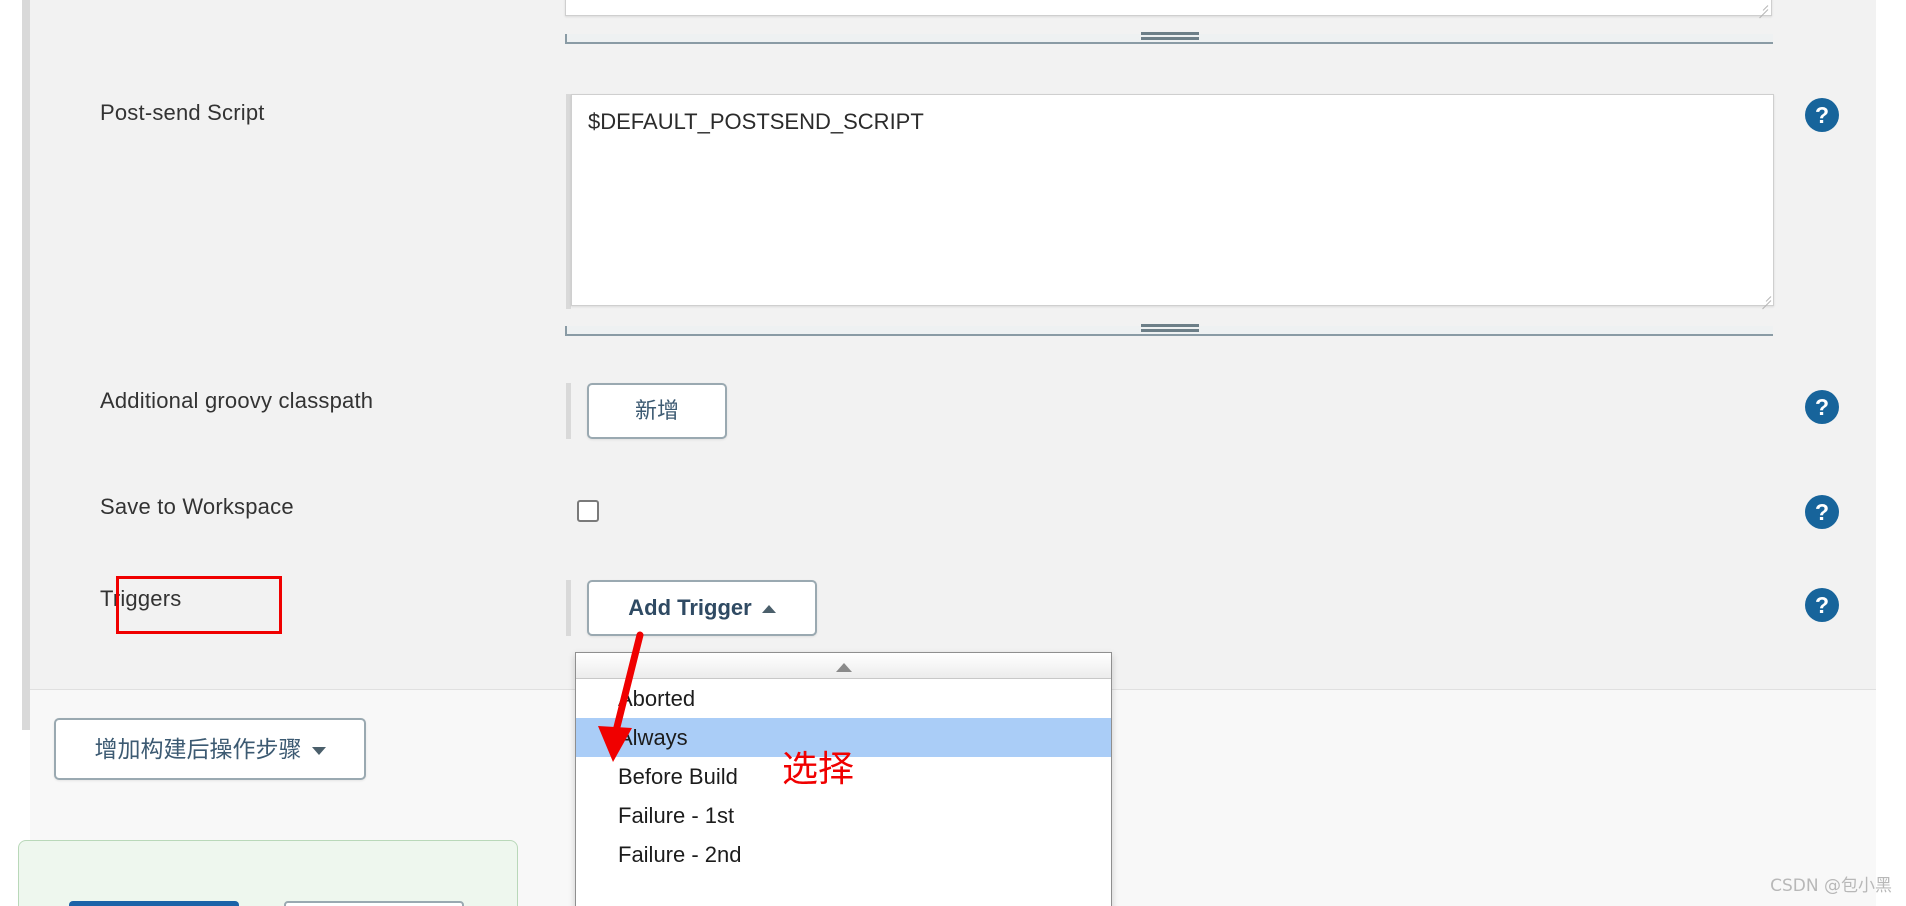 The height and width of the screenshot is (906, 1906). Describe the element at coordinates (154, 903) in the screenshot. I see `save-button` at that location.